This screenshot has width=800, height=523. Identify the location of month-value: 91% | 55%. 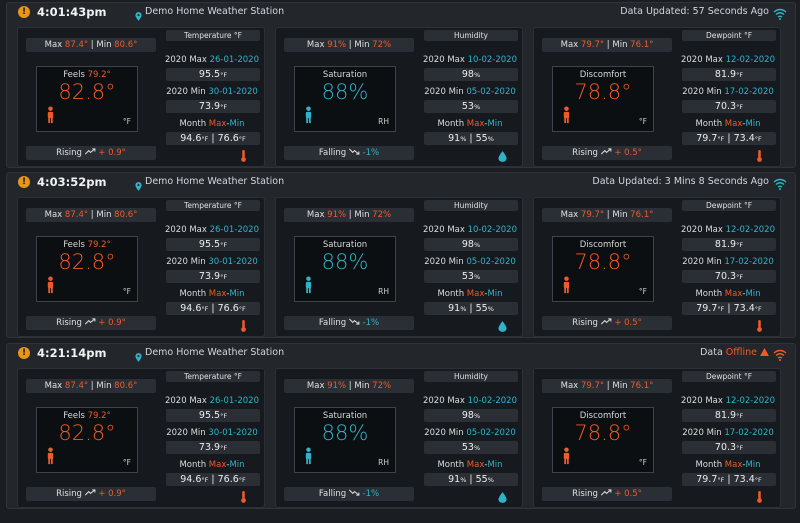
(471, 479).